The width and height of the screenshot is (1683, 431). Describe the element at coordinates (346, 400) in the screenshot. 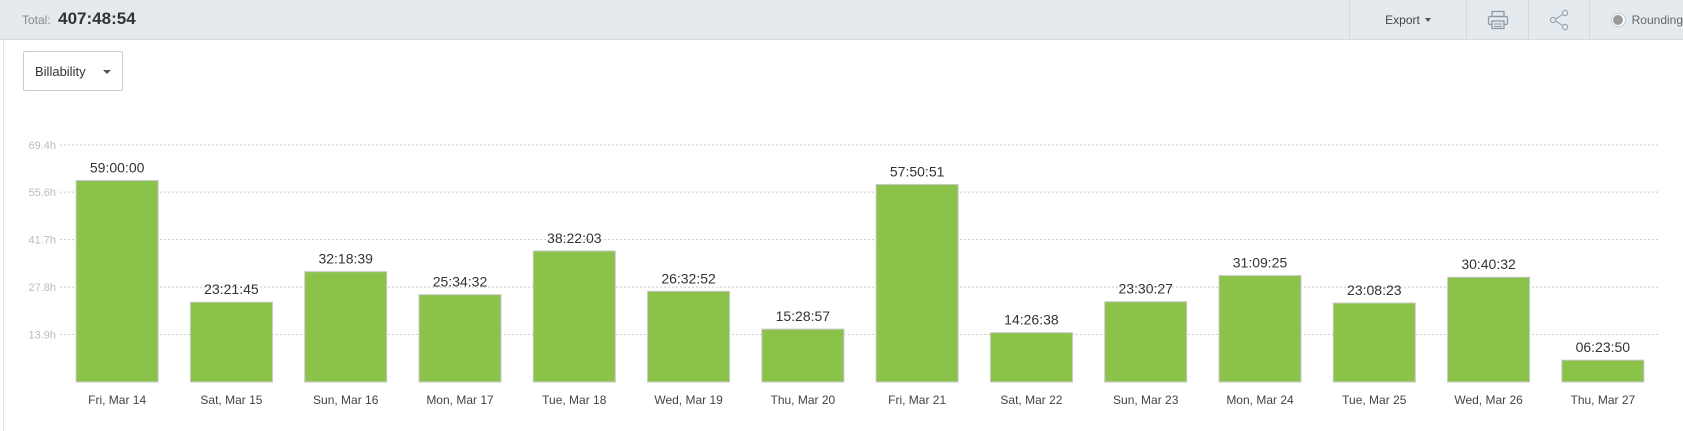

I see `x-tick-label: Sun, Mar 16` at that location.